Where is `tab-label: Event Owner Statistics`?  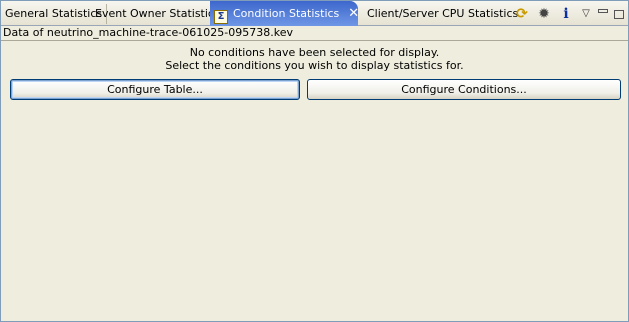
tab-label: Event Owner Statistics is located at coordinates (157, 13).